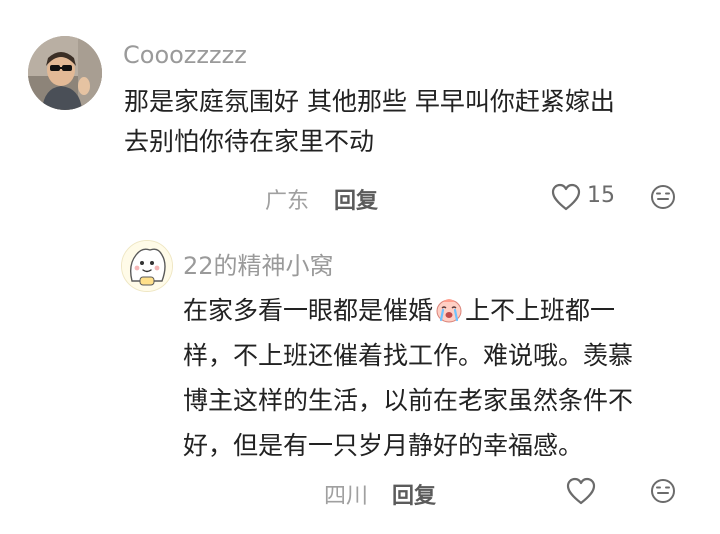 This screenshot has width=720, height=534. I want to click on comment-text: 那是家庭氛围好 其他那些 早早叫你赶紧嫁出 去别怕你待在家里不动, so click(369, 122).